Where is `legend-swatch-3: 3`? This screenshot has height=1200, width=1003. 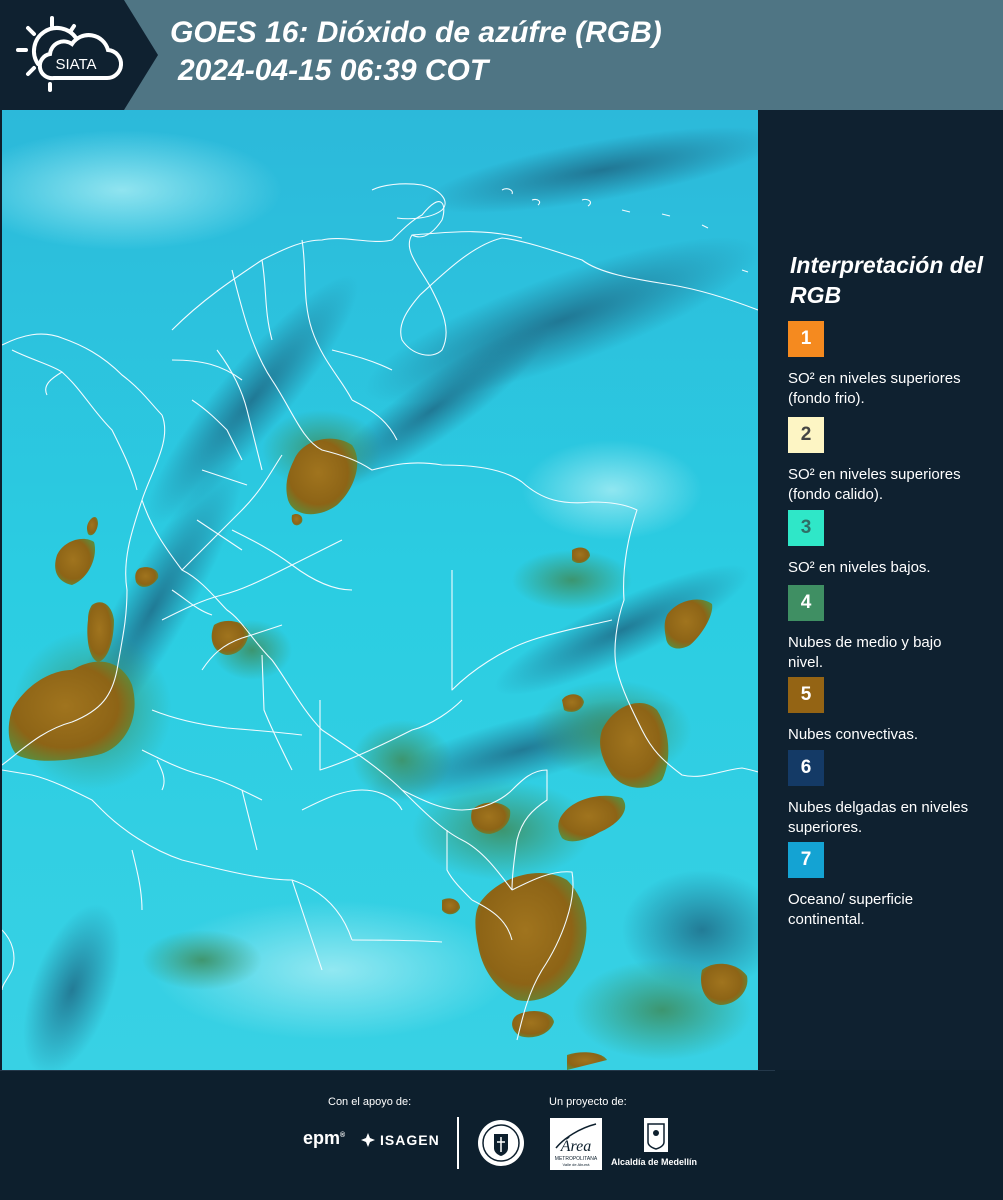
legend-swatch-3: 3 is located at coordinates (806, 528).